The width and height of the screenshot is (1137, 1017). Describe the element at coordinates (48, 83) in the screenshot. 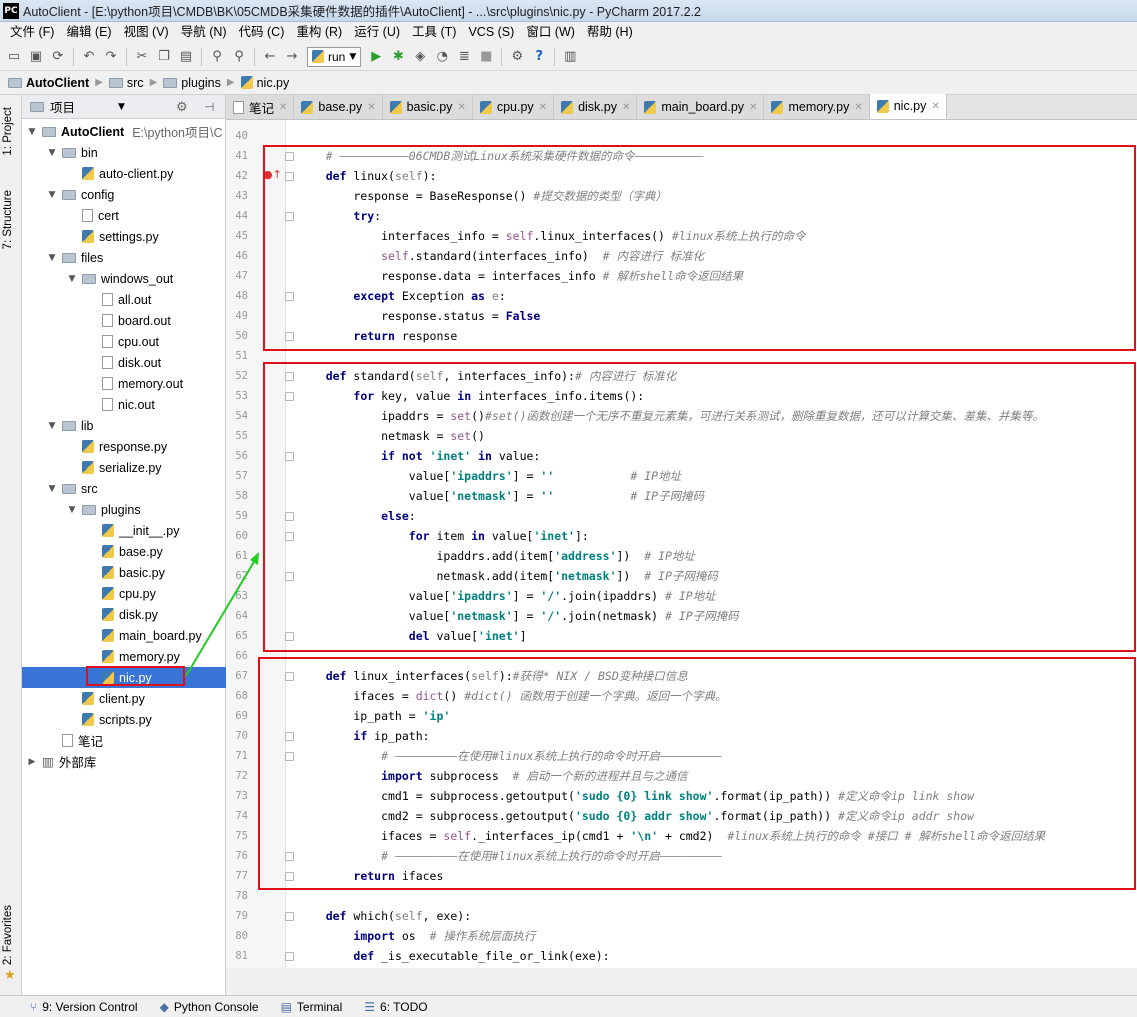

I see `breadcrumb-project: AutoClient` at that location.